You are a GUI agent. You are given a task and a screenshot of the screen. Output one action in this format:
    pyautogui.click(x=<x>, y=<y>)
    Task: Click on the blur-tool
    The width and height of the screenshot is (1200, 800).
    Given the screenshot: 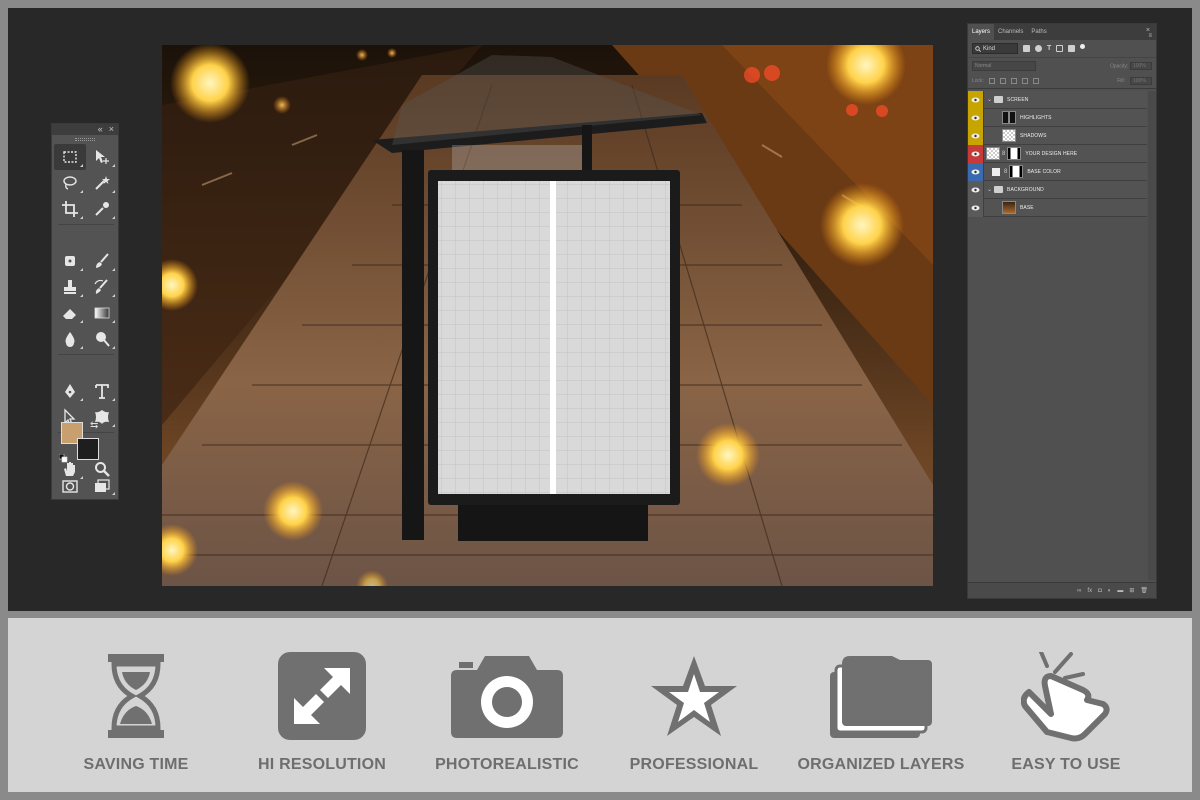 What is the action you would take?
    pyautogui.click(x=70, y=339)
    